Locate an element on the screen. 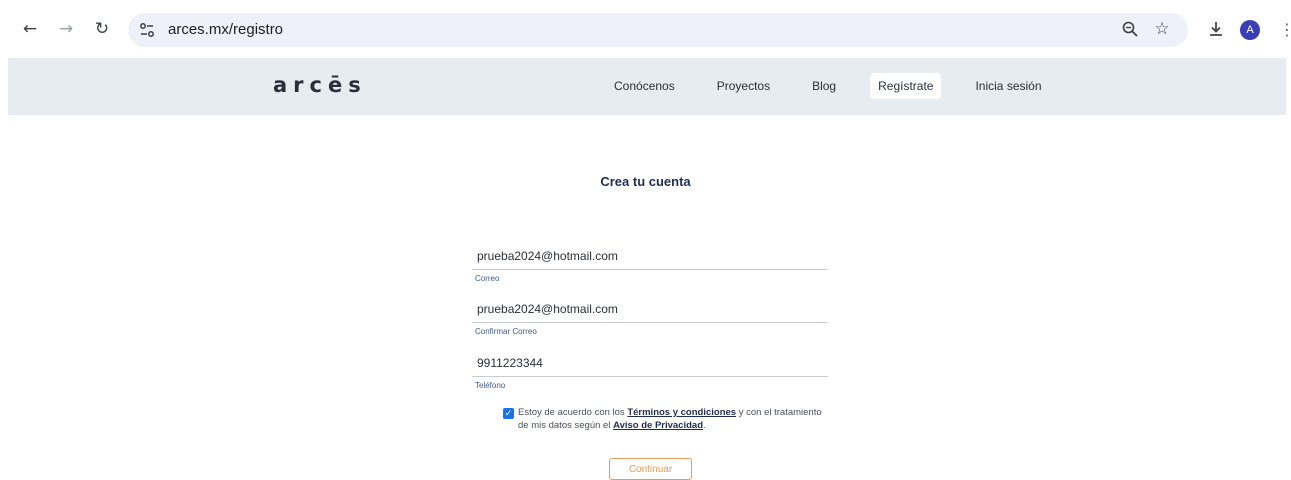 The image size is (1291, 480). consent-text-part-1: Estoy de acuerdo con los is located at coordinates (573, 412).